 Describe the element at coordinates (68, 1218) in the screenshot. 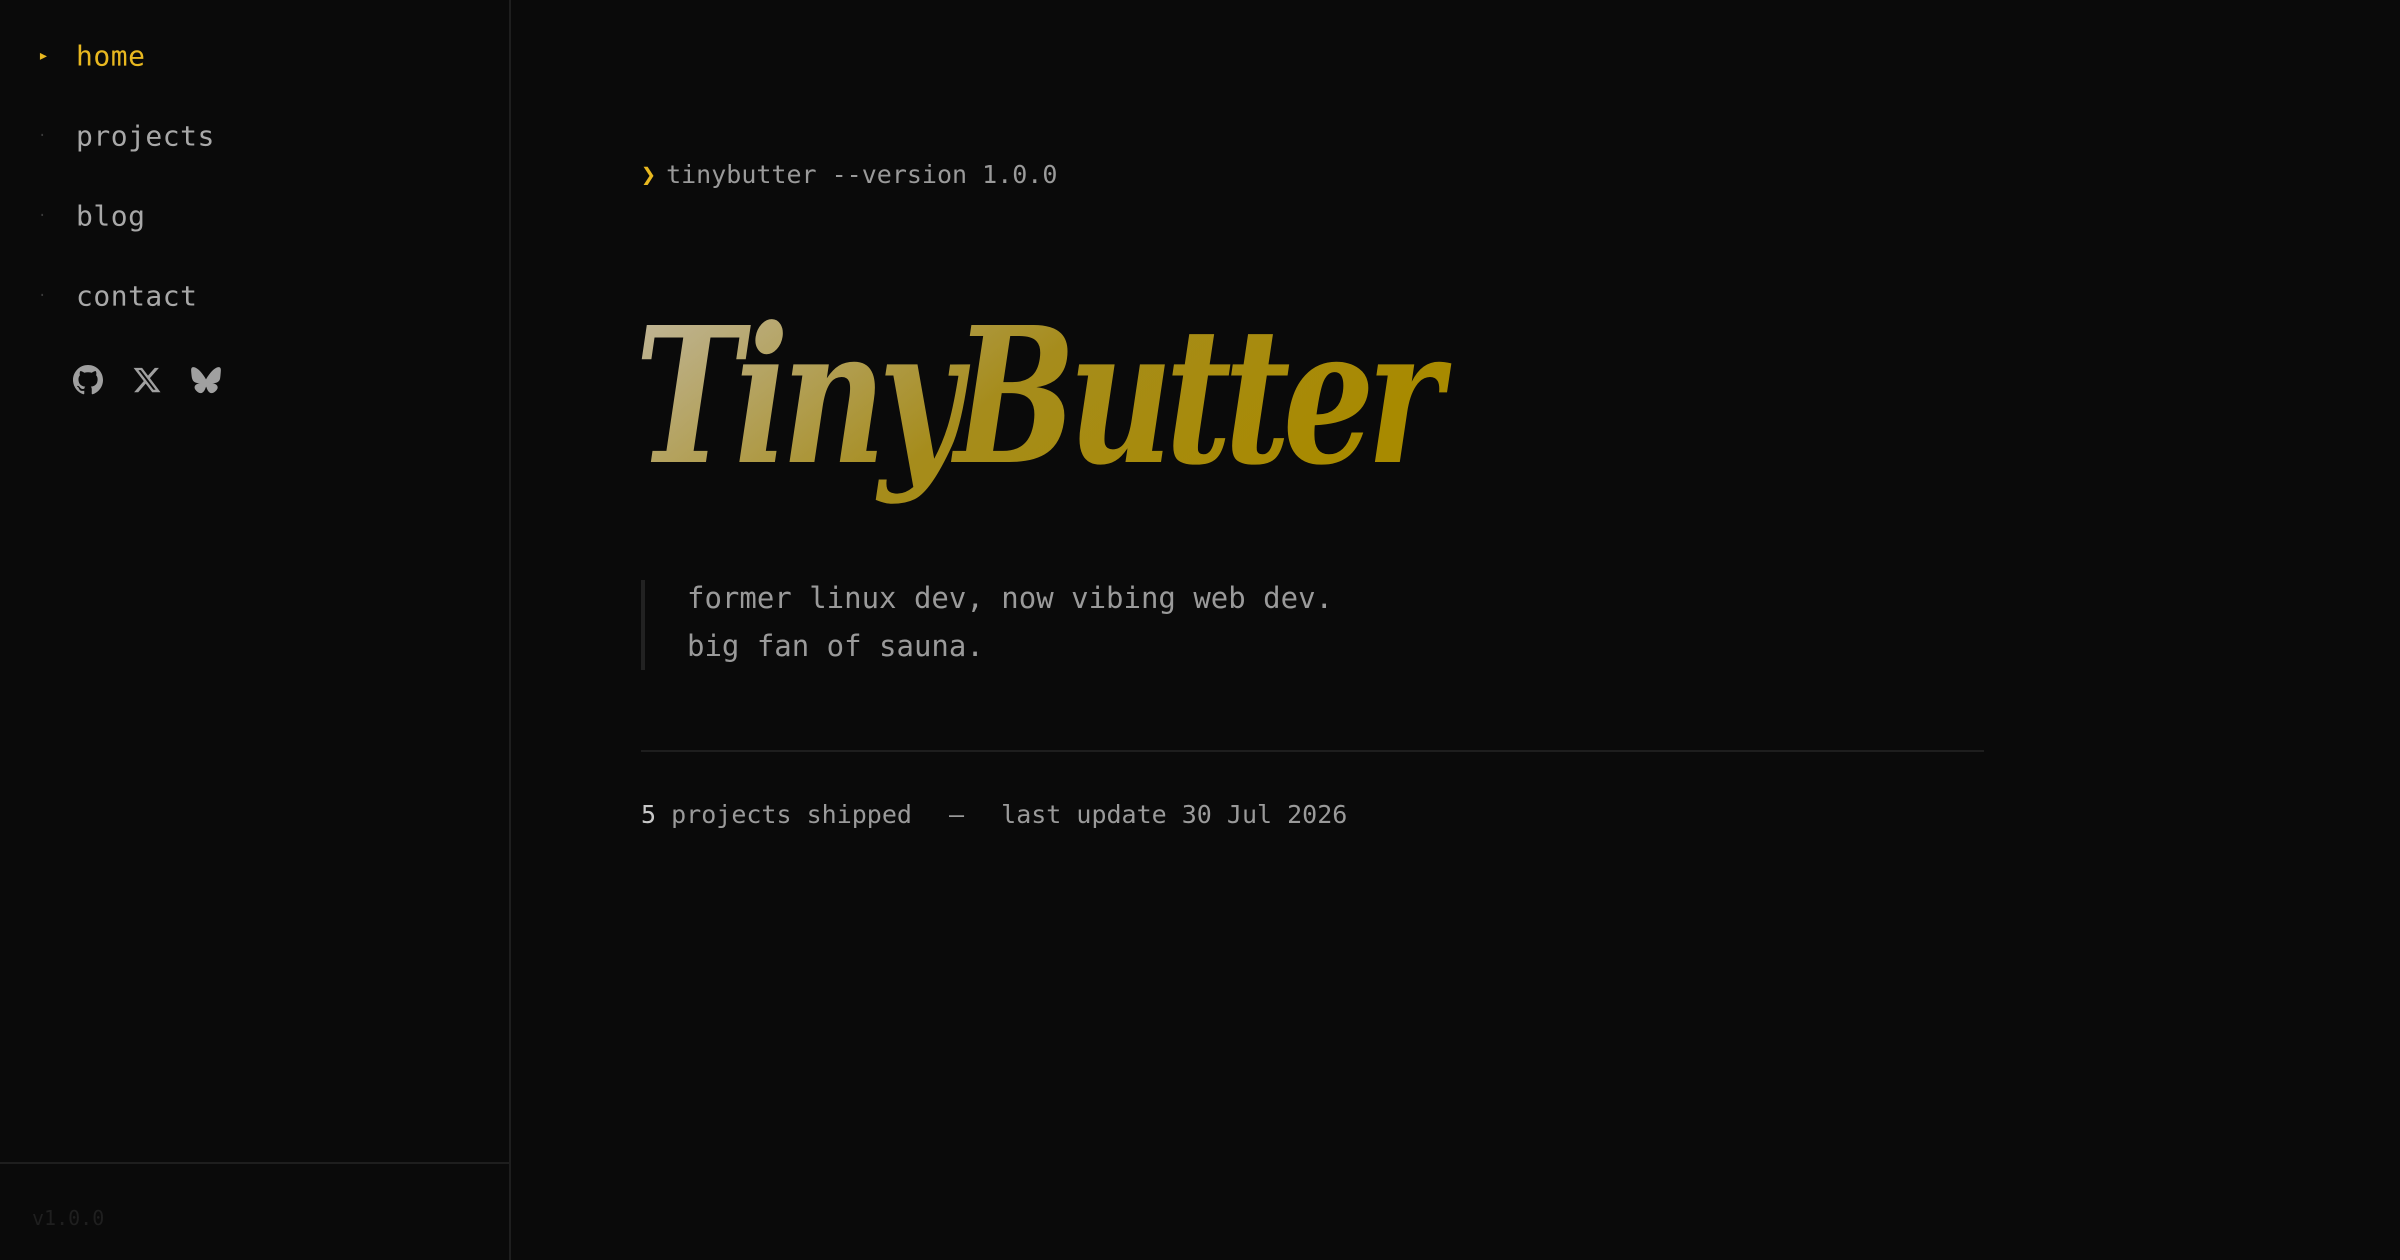

I see `version-label: v1.0.0` at that location.